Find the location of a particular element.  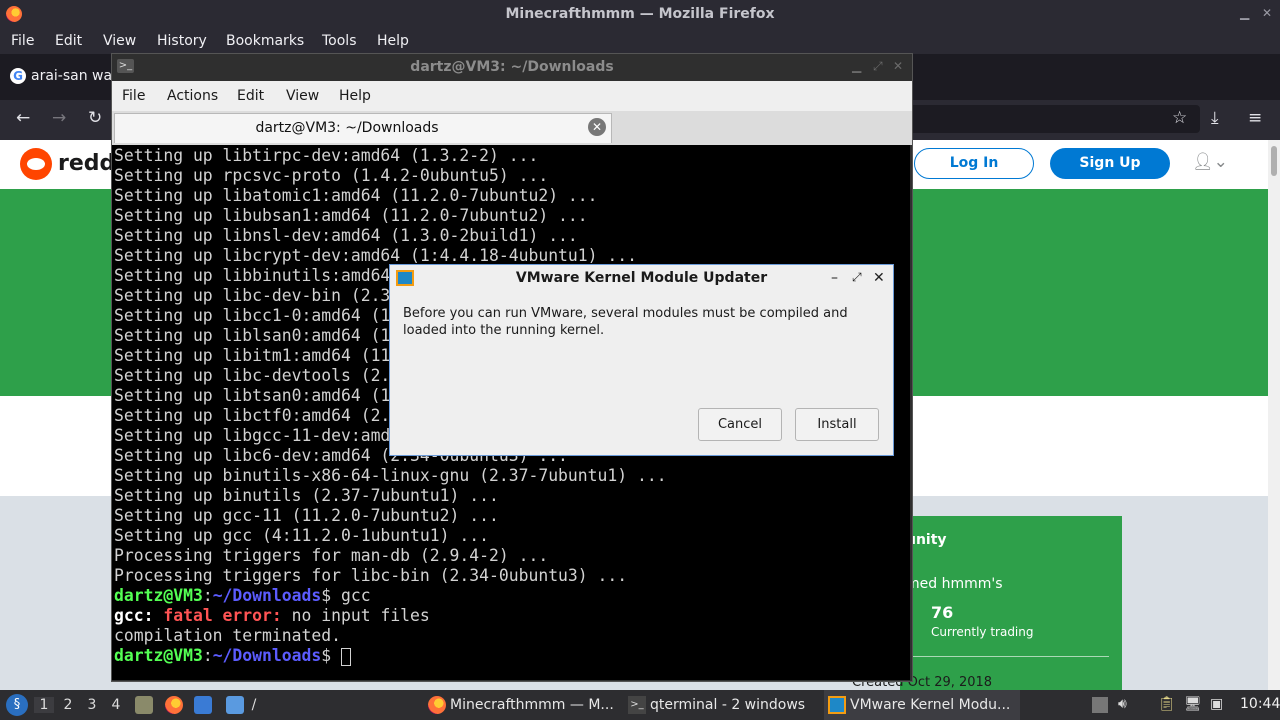

vmware-icon is located at coordinates (837, 705).